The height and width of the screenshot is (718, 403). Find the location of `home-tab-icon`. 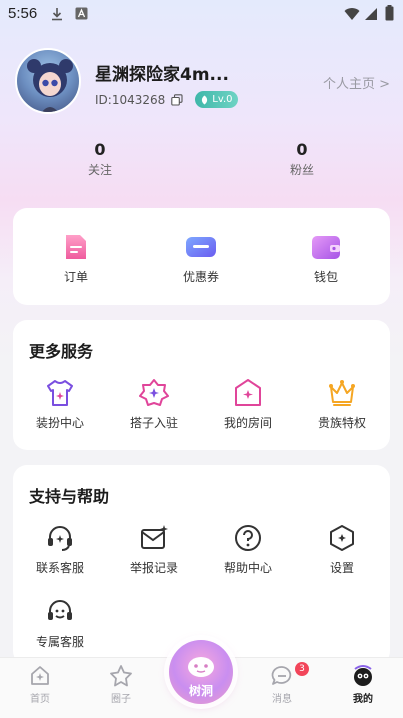

home-tab-icon is located at coordinates (40, 675).